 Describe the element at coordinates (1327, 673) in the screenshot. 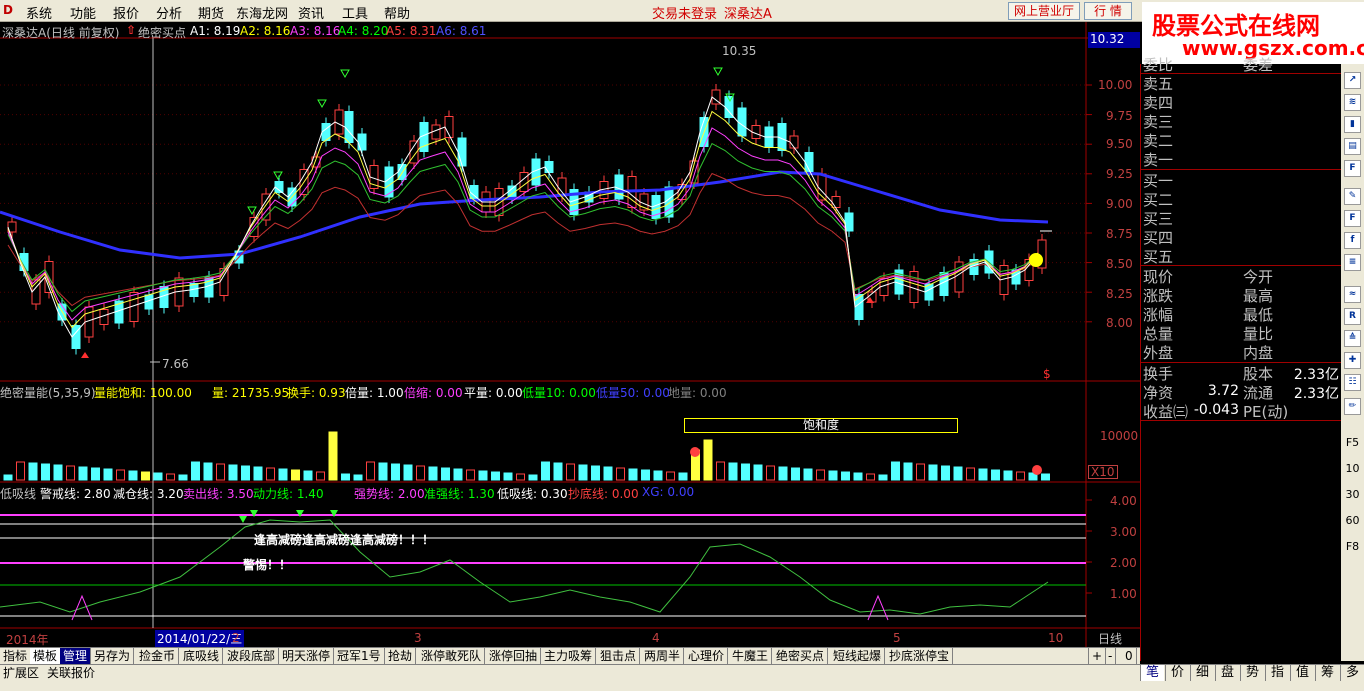

I see `tab-chips: 筹` at that location.